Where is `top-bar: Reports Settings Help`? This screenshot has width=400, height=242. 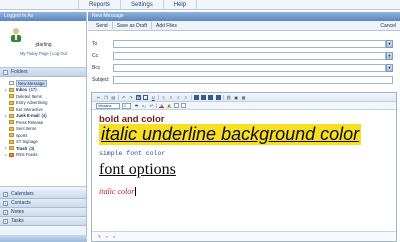
top-bar: Reports Settings Help is located at coordinates (200, 5).